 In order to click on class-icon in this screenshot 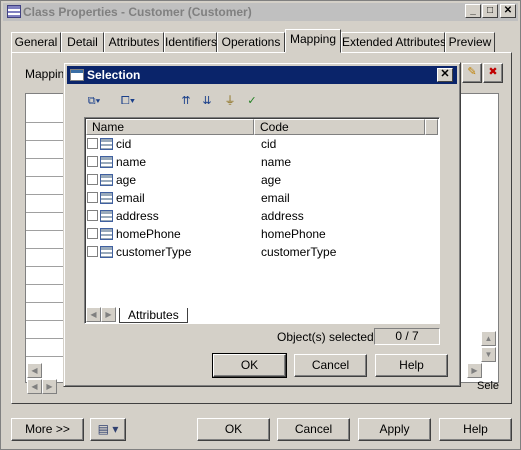, I will do `click(14, 11)`.